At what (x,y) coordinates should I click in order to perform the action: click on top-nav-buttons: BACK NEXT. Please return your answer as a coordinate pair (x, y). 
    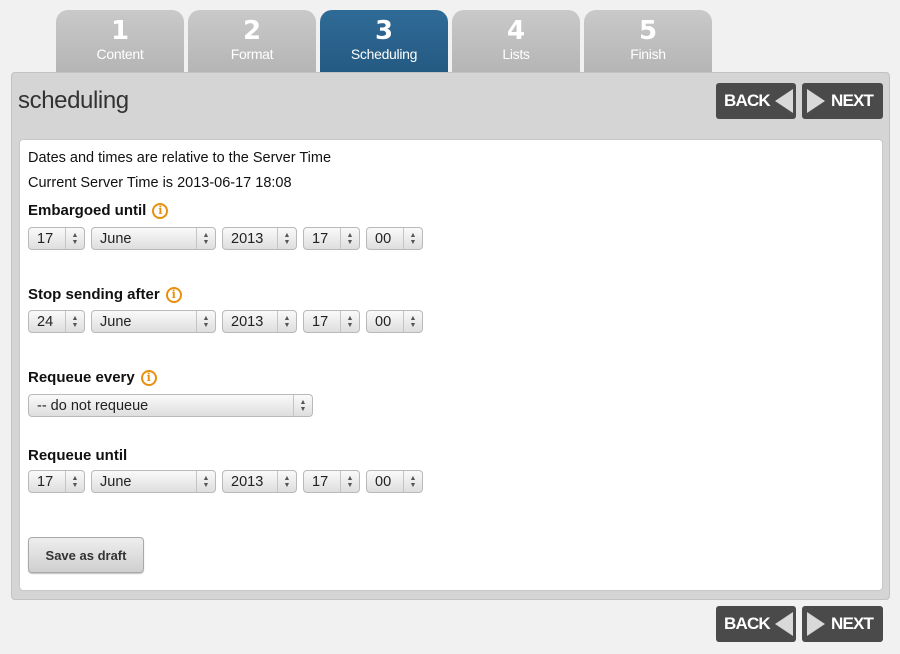
    Looking at the image, I should click on (799, 101).